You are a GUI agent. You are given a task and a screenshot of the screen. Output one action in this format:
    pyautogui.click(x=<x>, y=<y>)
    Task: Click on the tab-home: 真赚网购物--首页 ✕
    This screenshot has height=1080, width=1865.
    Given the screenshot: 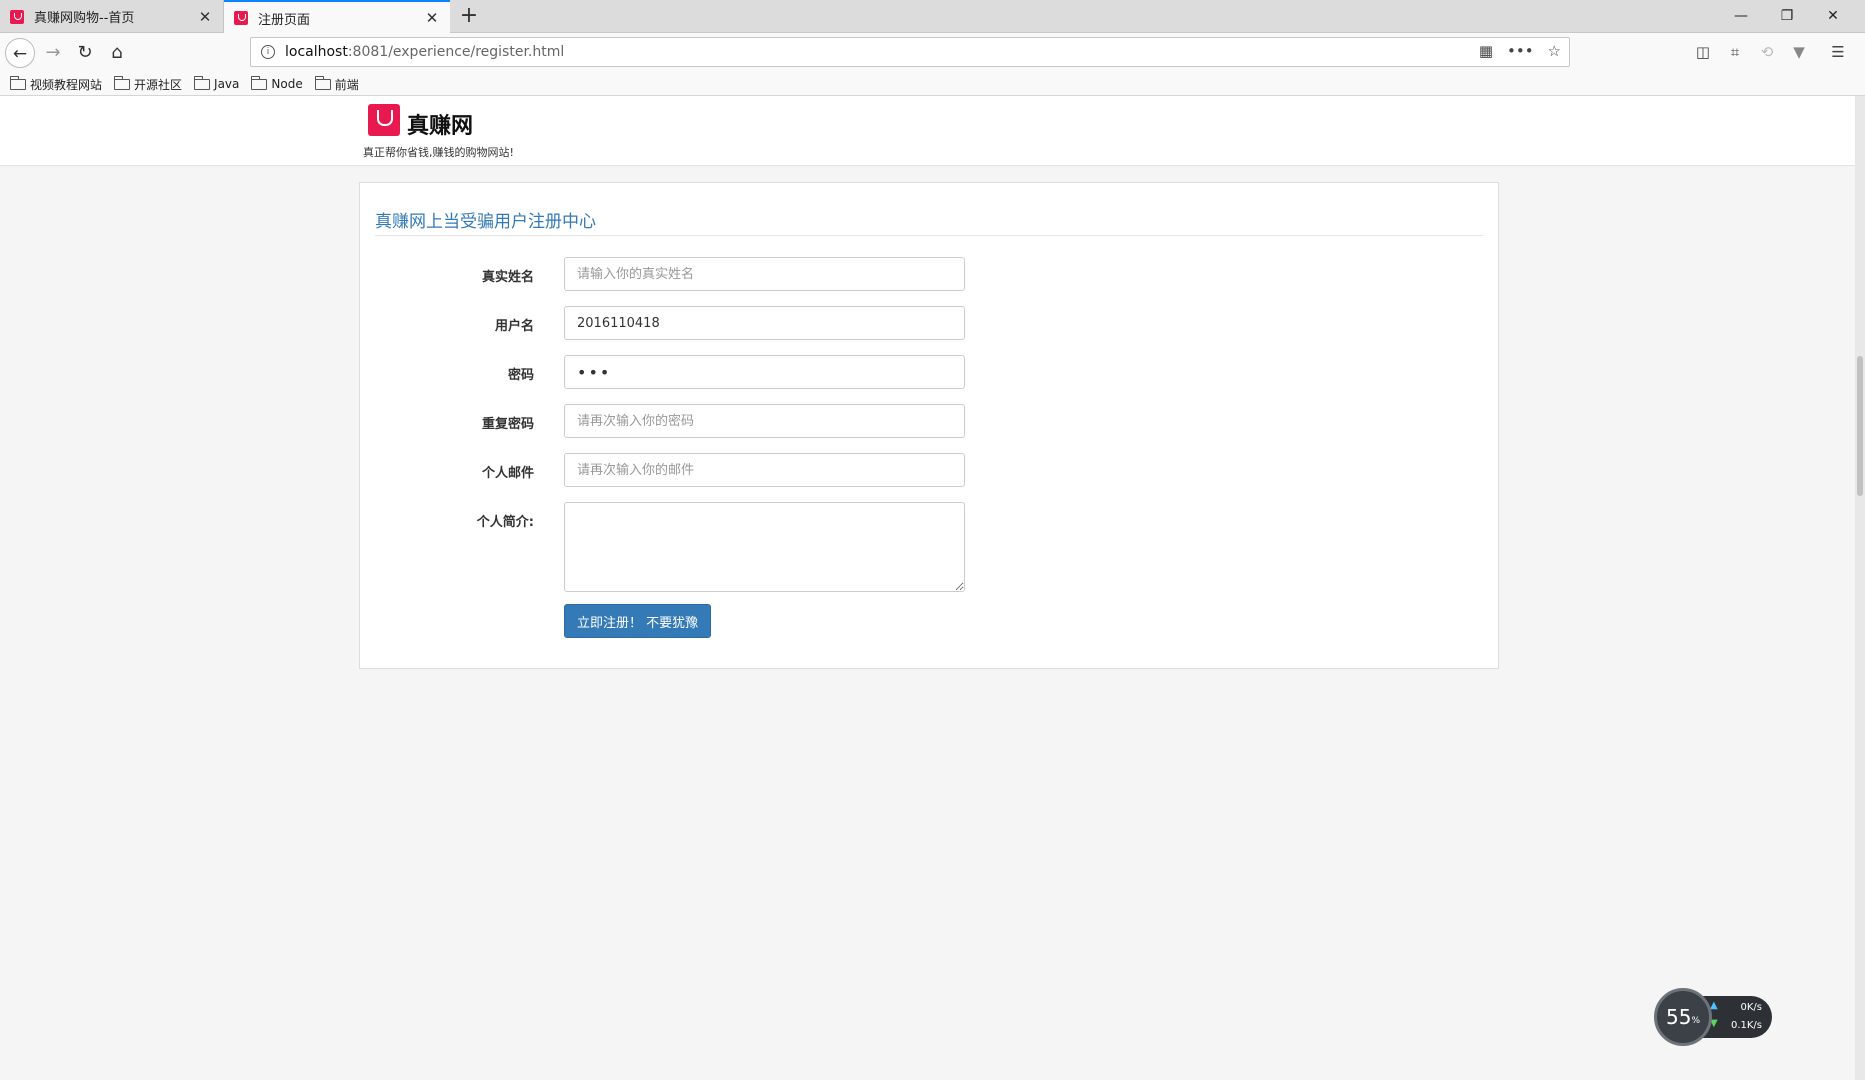 What is the action you would take?
    pyautogui.click(x=112, y=16)
    